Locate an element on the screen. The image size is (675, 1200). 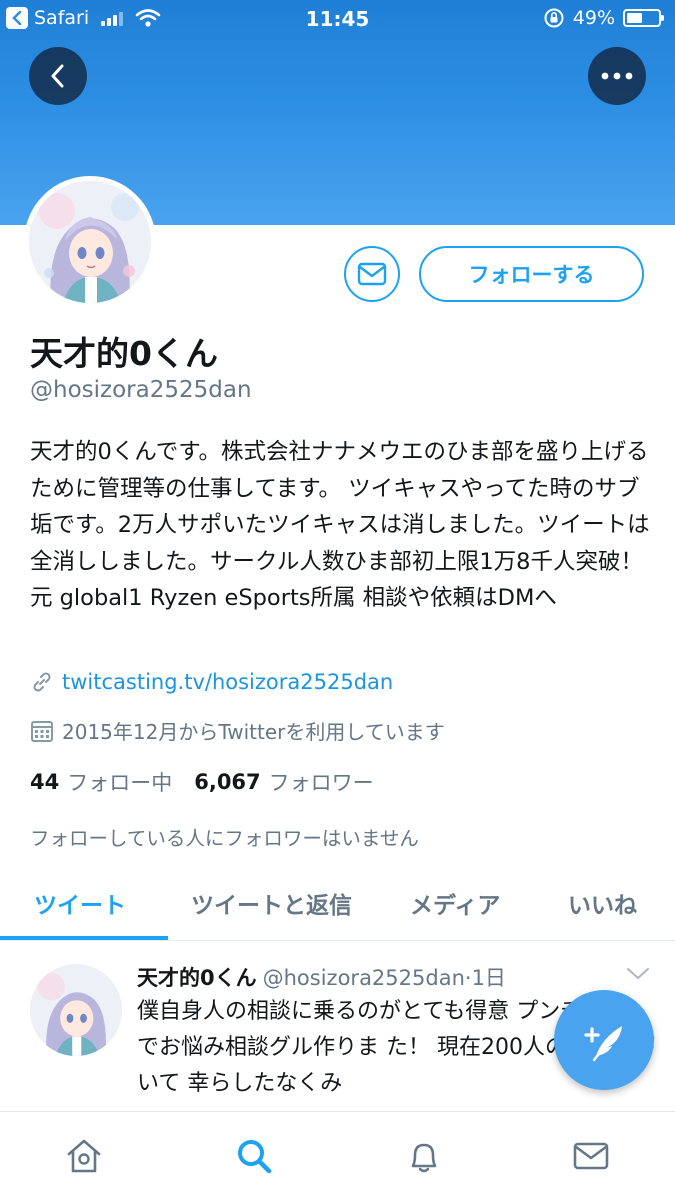
more-options-button is located at coordinates (617, 76).